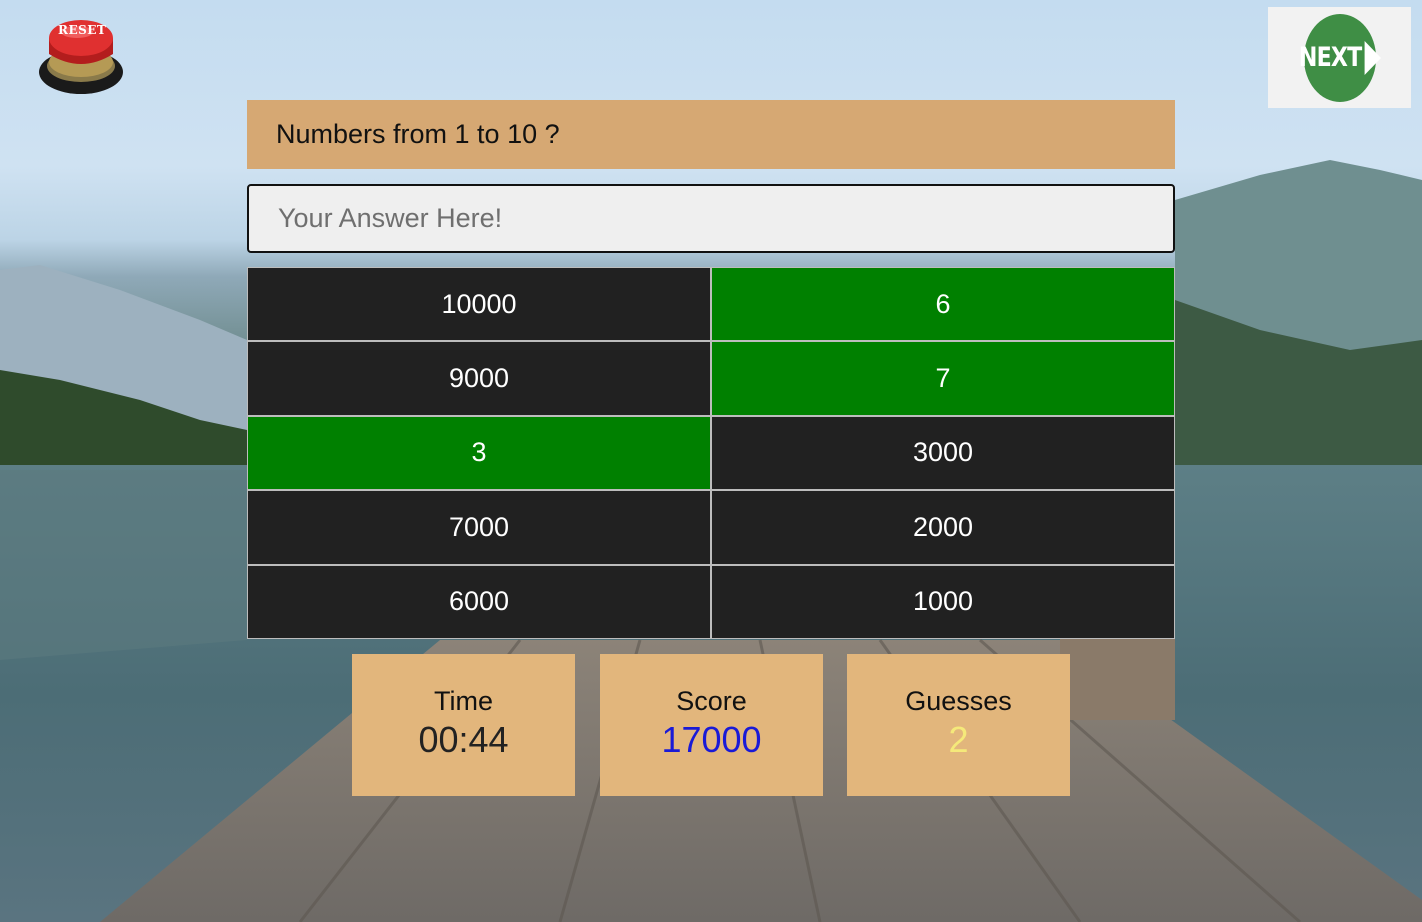 The image size is (1422, 922). I want to click on next-button-icon: NEXT, so click(1339, 57).